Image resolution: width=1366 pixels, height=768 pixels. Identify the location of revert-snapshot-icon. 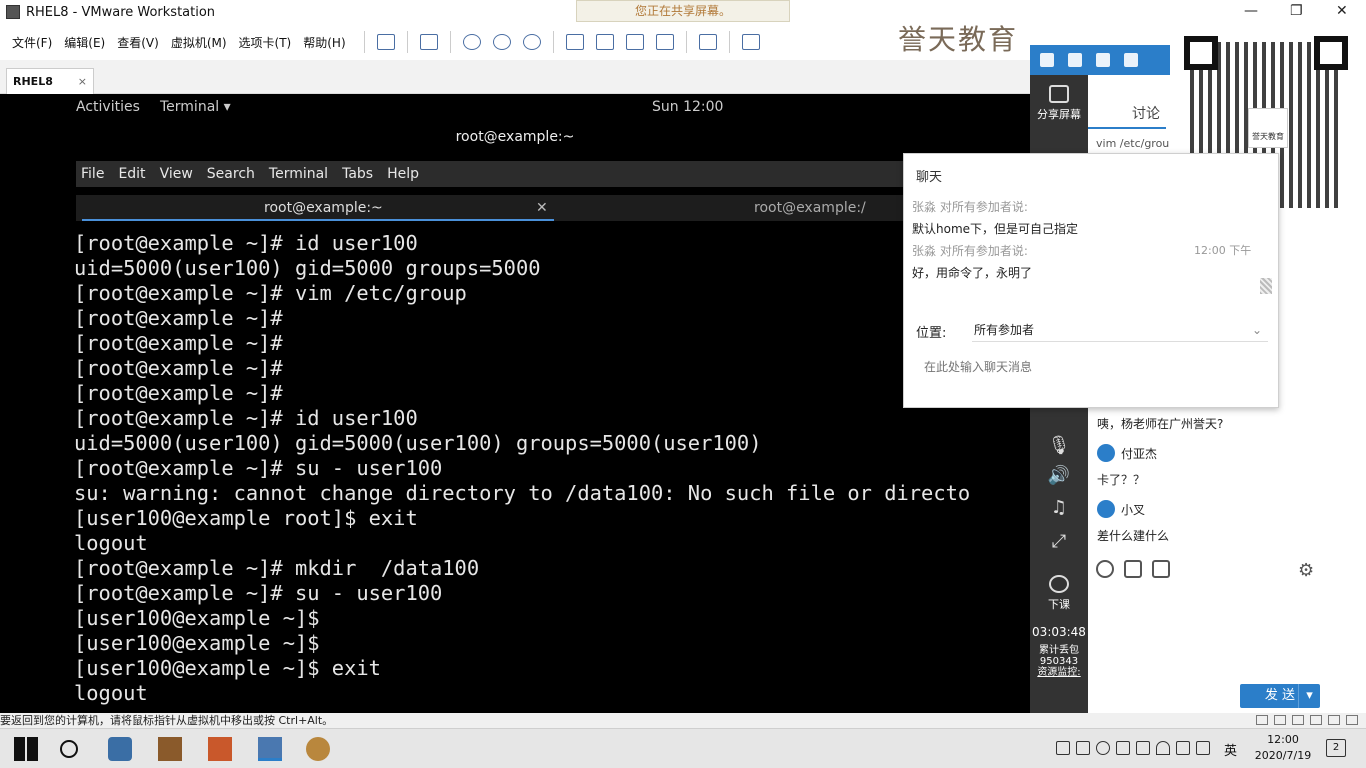
(501, 42).